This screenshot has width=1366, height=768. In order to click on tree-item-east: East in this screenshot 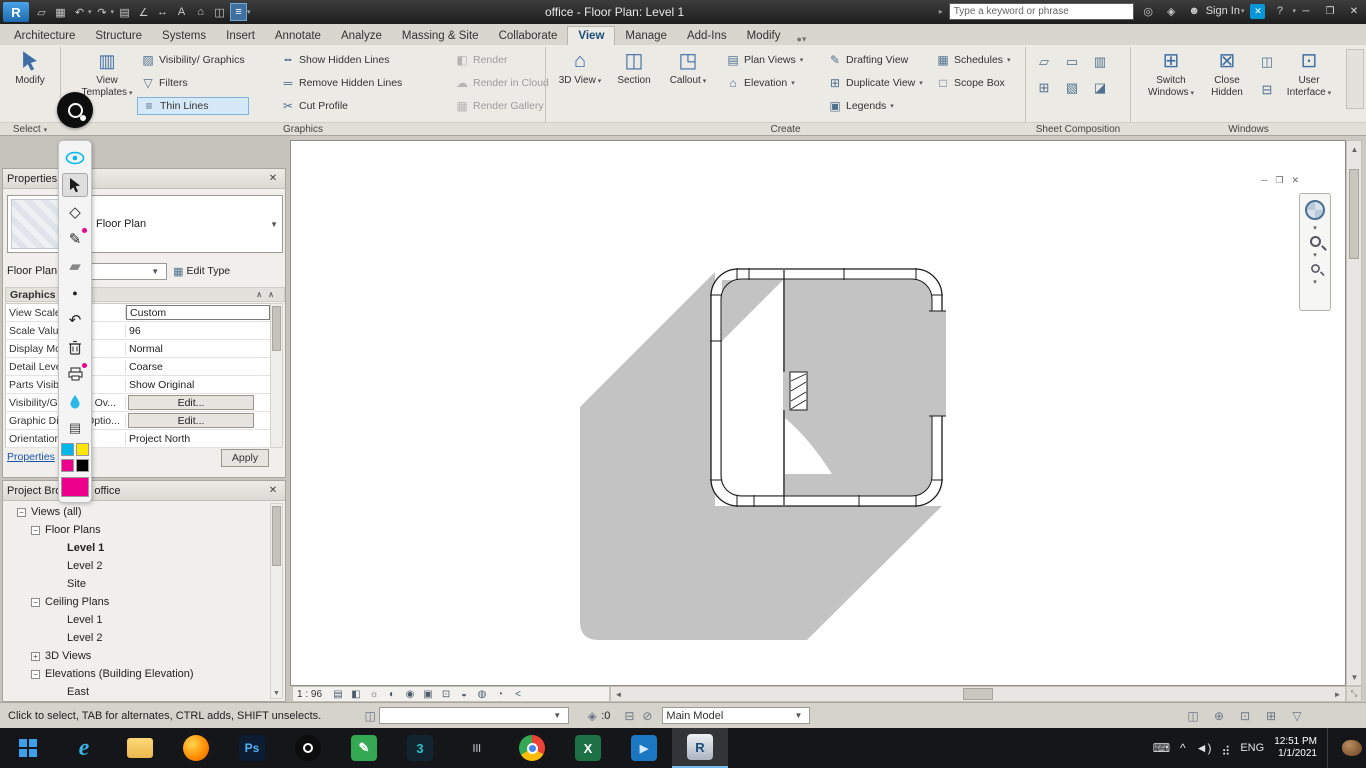, I will do `click(139, 691)`.